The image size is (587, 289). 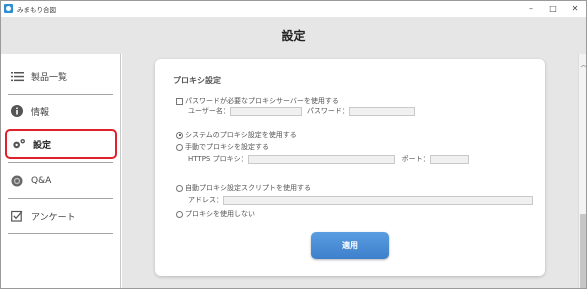 What do you see at coordinates (179, 135) in the screenshot?
I see `radio-system-proxy` at bounding box center [179, 135].